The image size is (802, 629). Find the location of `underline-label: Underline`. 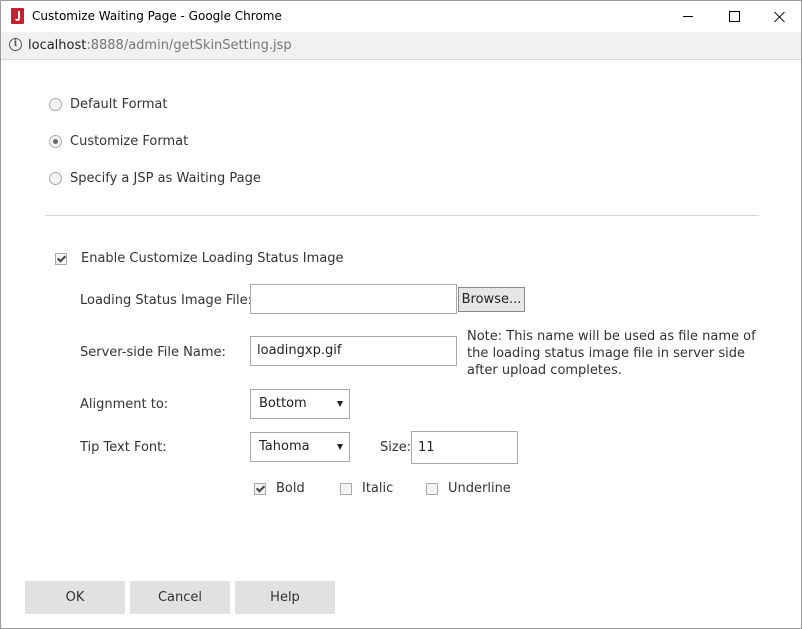

underline-label: Underline is located at coordinates (479, 488).